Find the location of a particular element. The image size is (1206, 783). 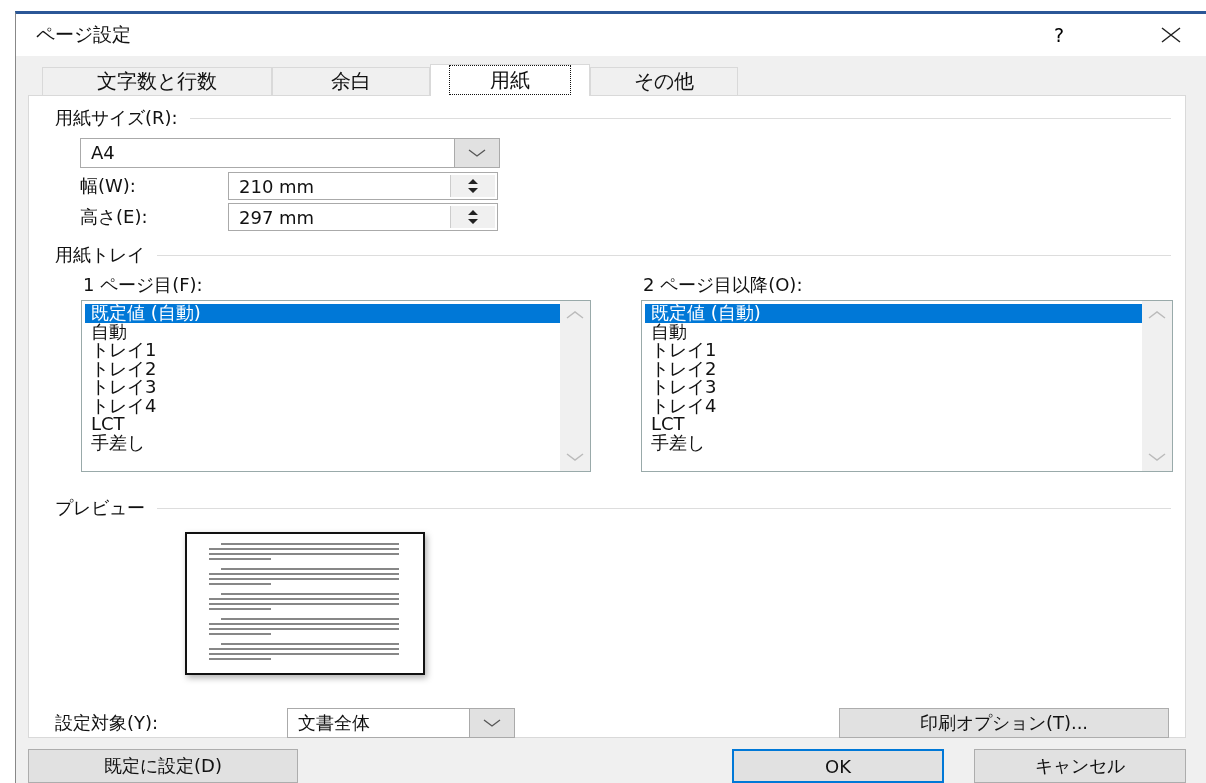

section-heading: 用紙トレイ is located at coordinates (100, 255).